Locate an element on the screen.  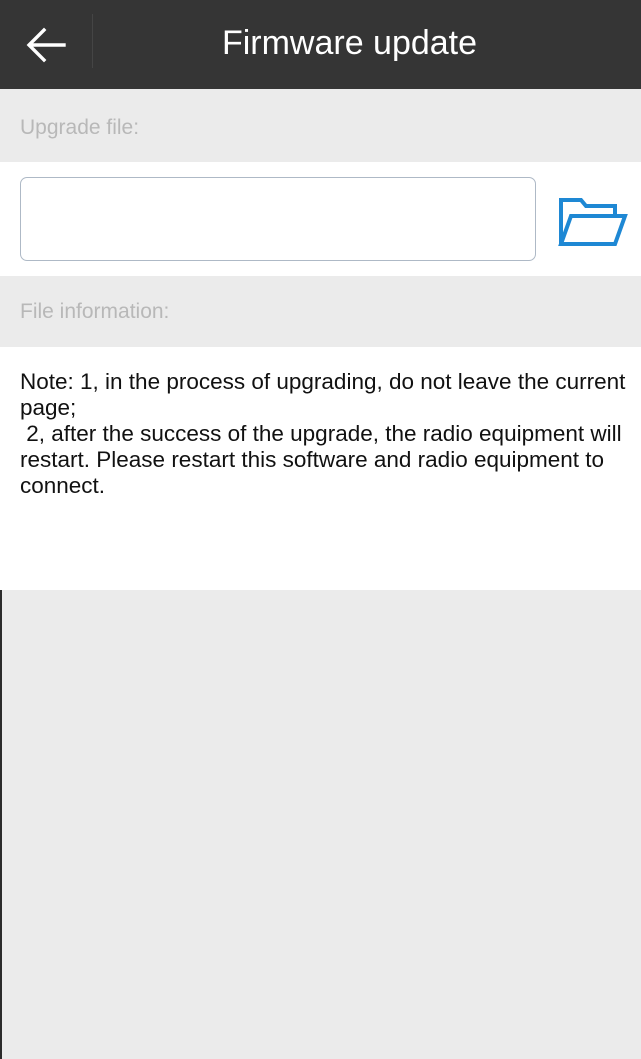
upgrade-file-row is located at coordinates (320, 219).